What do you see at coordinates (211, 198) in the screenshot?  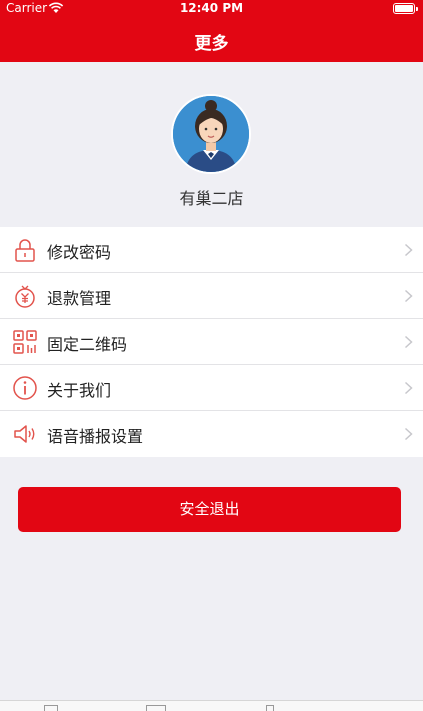 I see `store-name: 有巢二店` at bounding box center [211, 198].